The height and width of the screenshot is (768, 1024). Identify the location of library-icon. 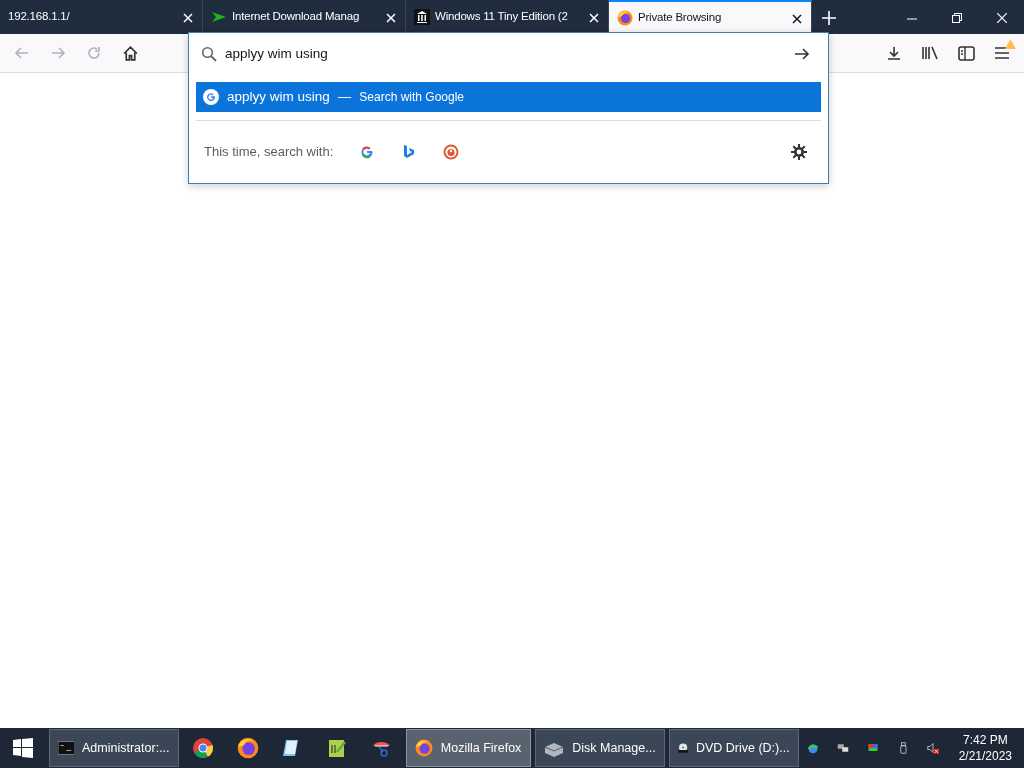
(930, 53).